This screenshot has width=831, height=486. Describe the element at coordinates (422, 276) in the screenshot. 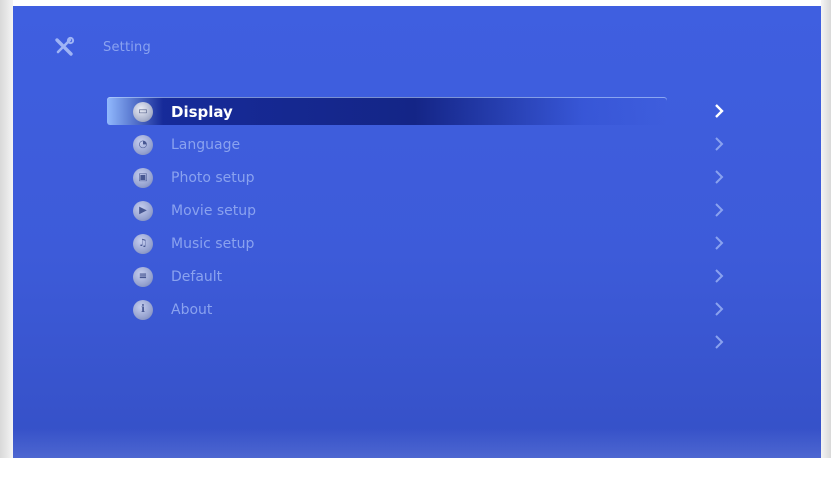

I see `menu-item-default: ≡ Default` at that location.